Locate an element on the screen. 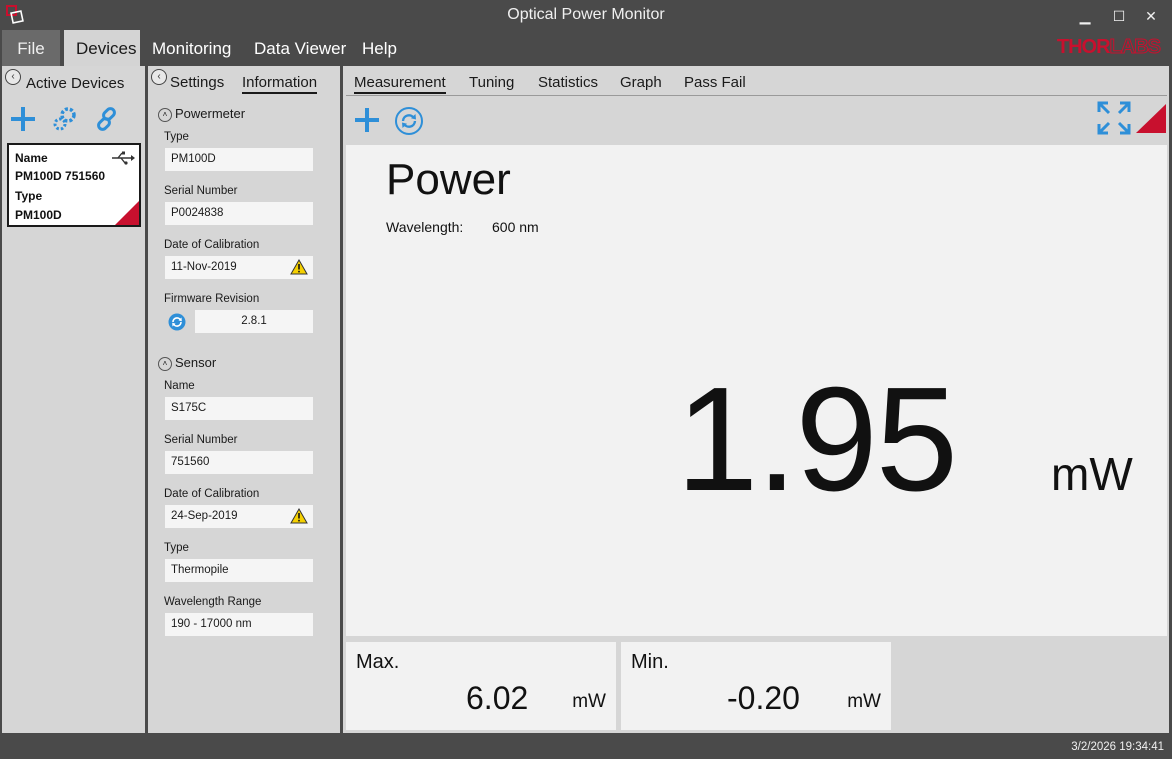 Image resolution: width=1172 pixels, height=759 pixels. sensor-type-field: Thermopile is located at coordinates (239, 570).